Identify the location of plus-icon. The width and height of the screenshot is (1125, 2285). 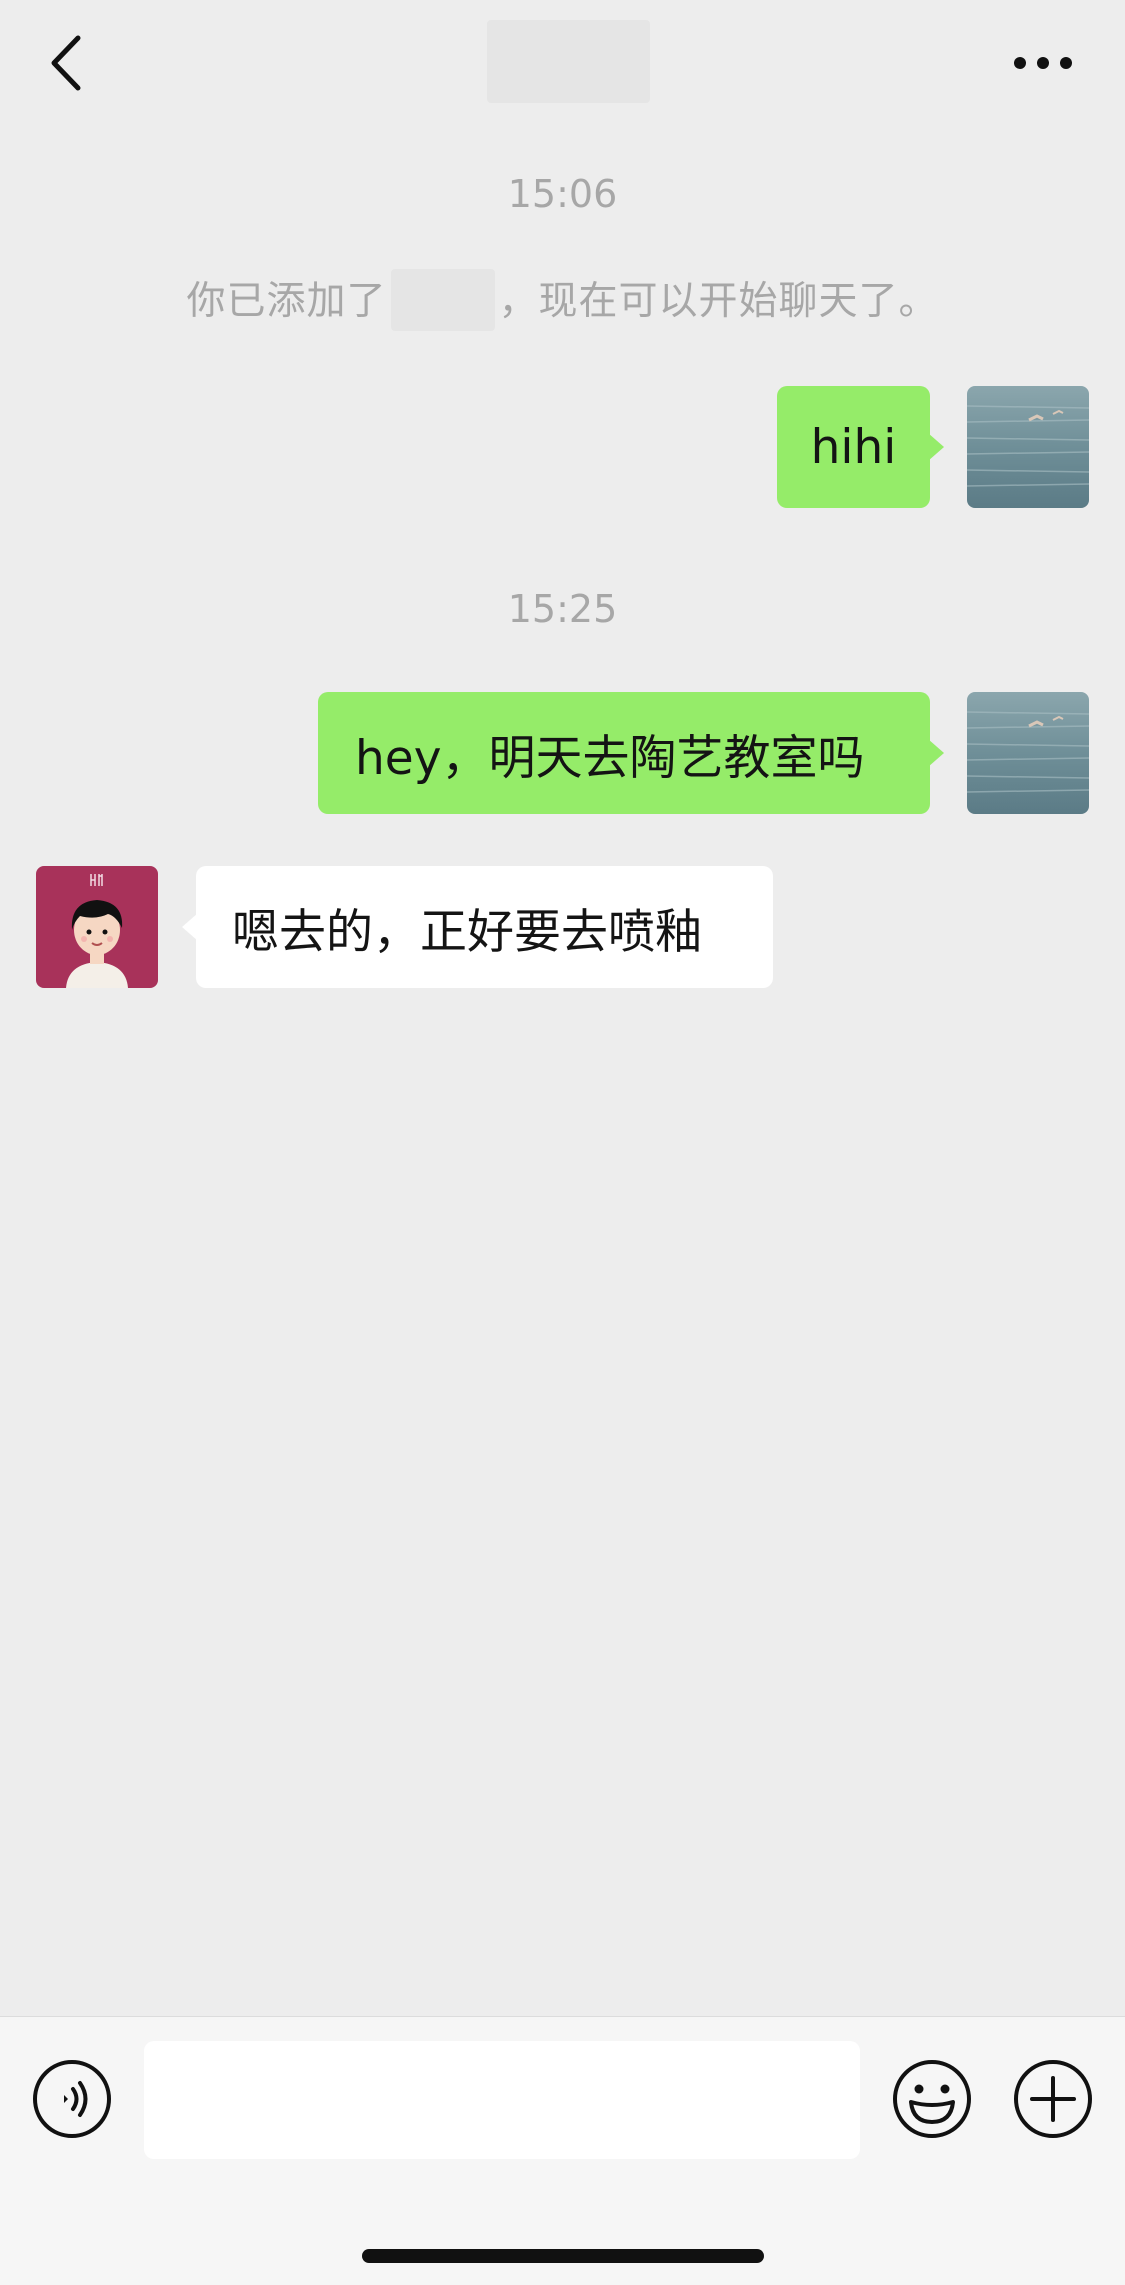
(1053, 2099).